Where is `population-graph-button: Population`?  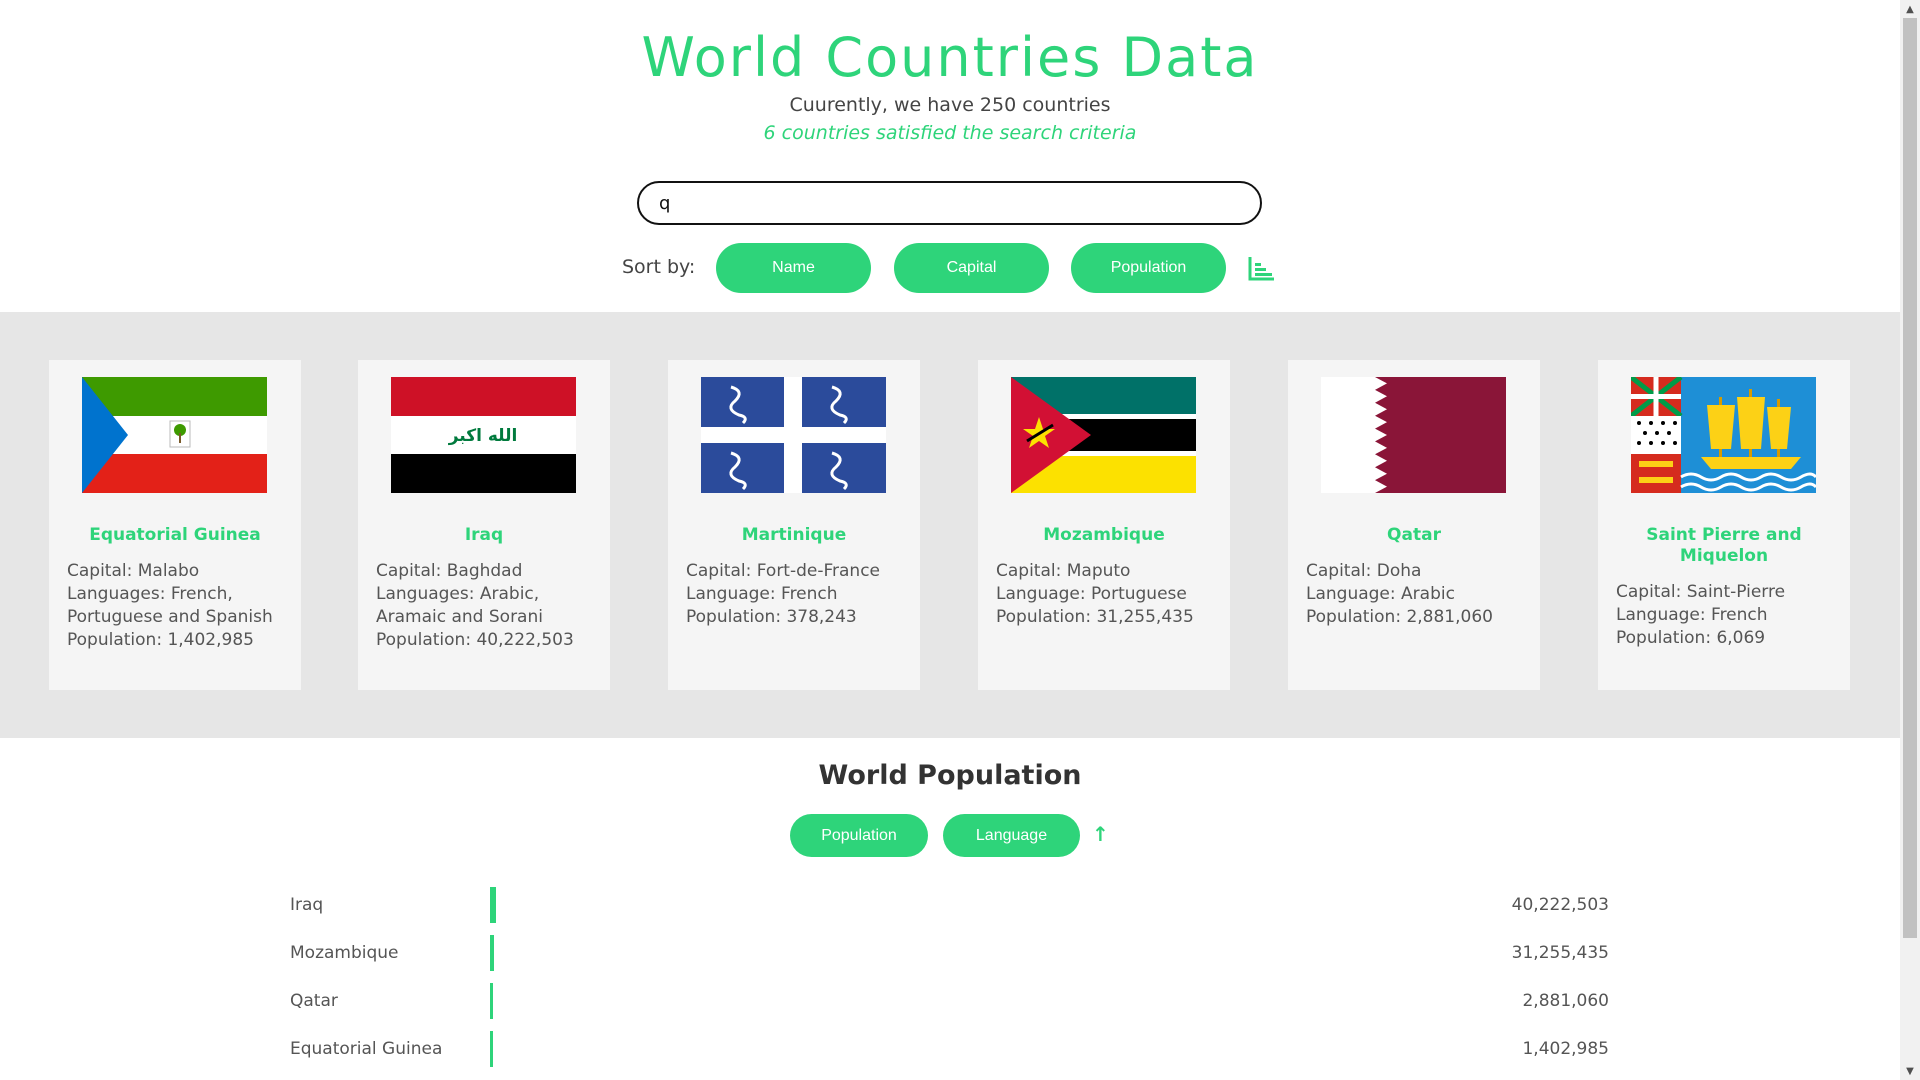 population-graph-button: Population is located at coordinates (859, 835).